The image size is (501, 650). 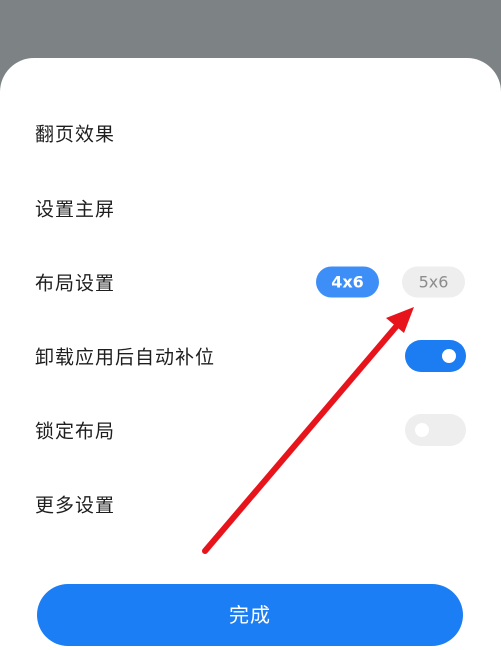 What do you see at coordinates (433, 282) in the screenshot?
I see `layout-option-5x6: 5x6` at bounding box center [433, 282].